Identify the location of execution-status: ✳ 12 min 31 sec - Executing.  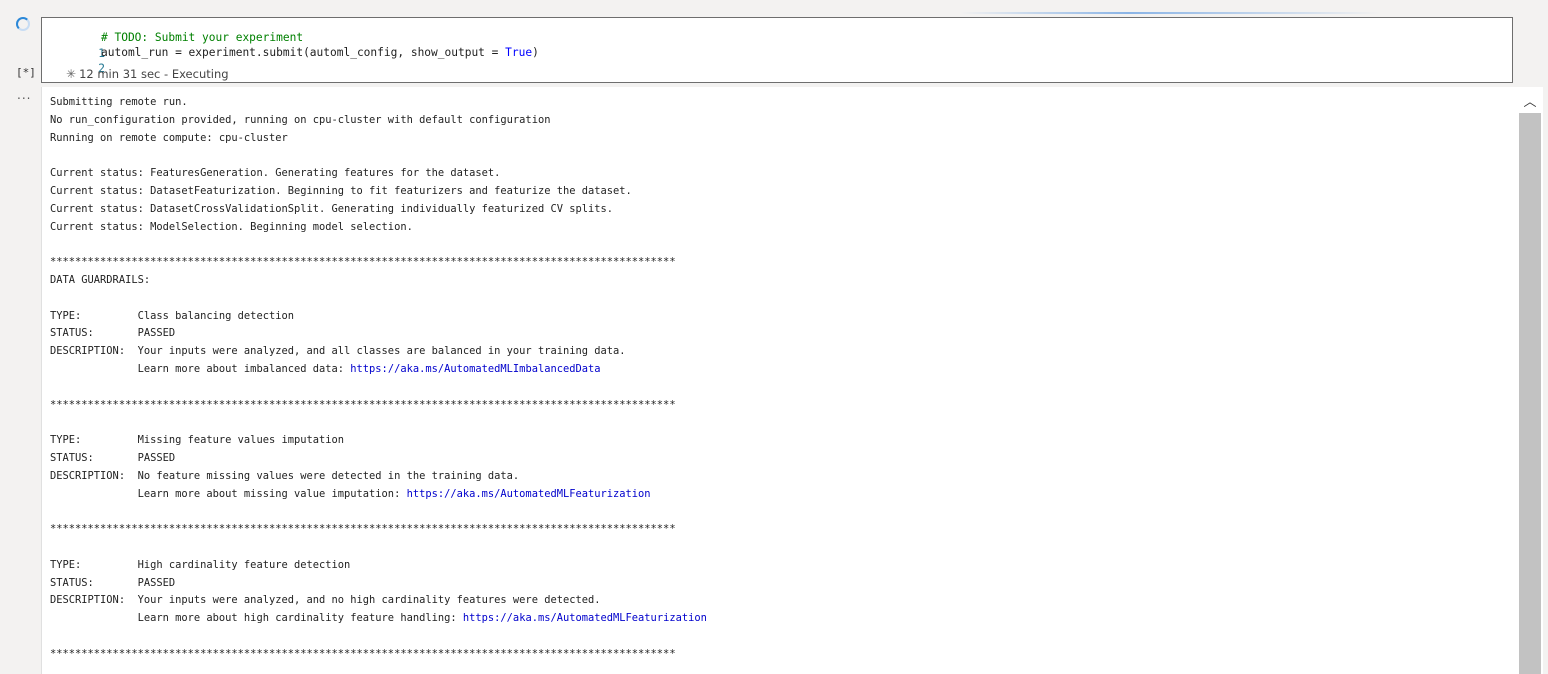
(147, 74).